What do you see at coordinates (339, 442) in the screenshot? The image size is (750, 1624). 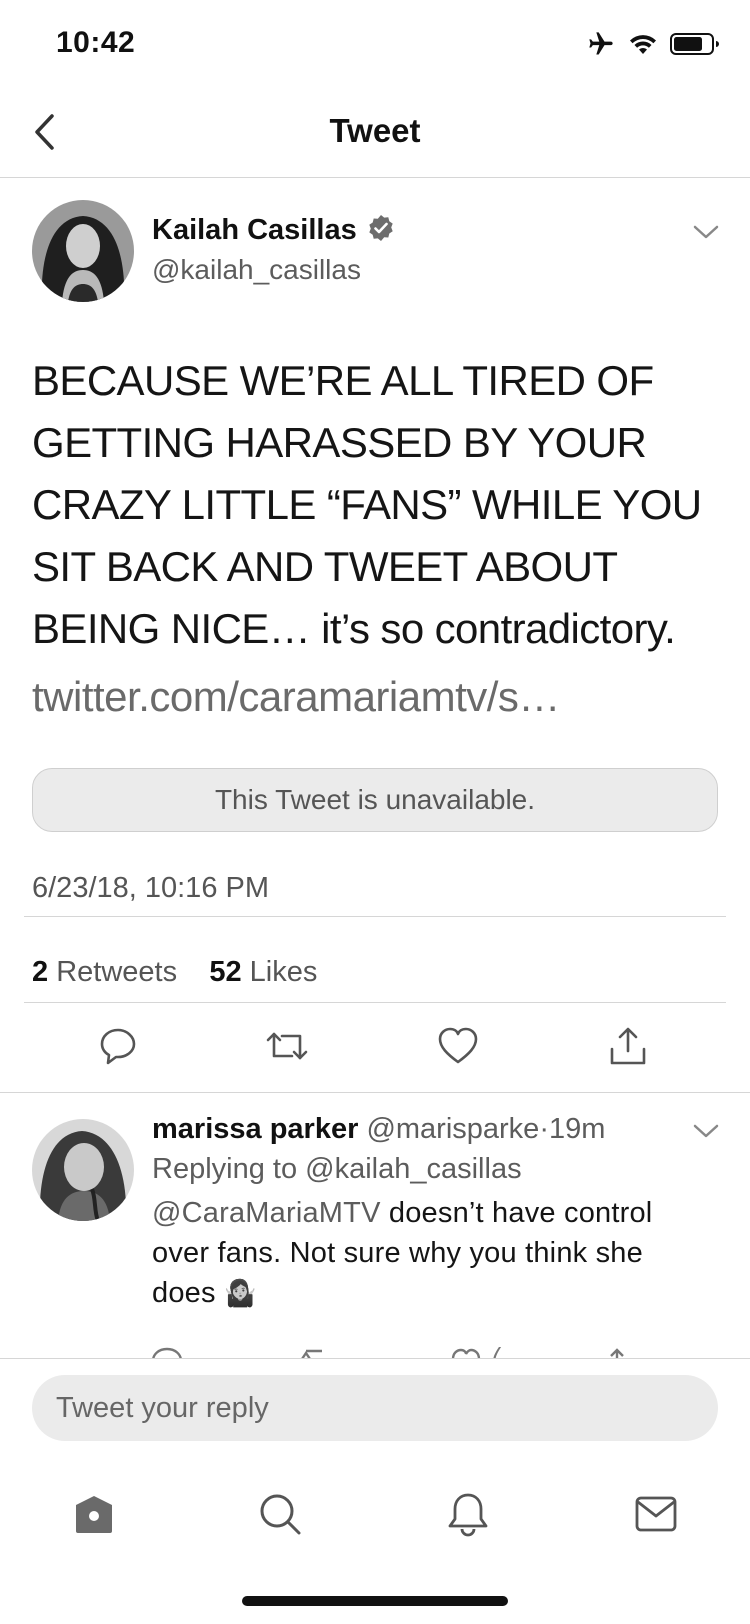 I see `tweet-text-line: GETTING HARASSED BY YOUR` at bounding box center [339, 442].